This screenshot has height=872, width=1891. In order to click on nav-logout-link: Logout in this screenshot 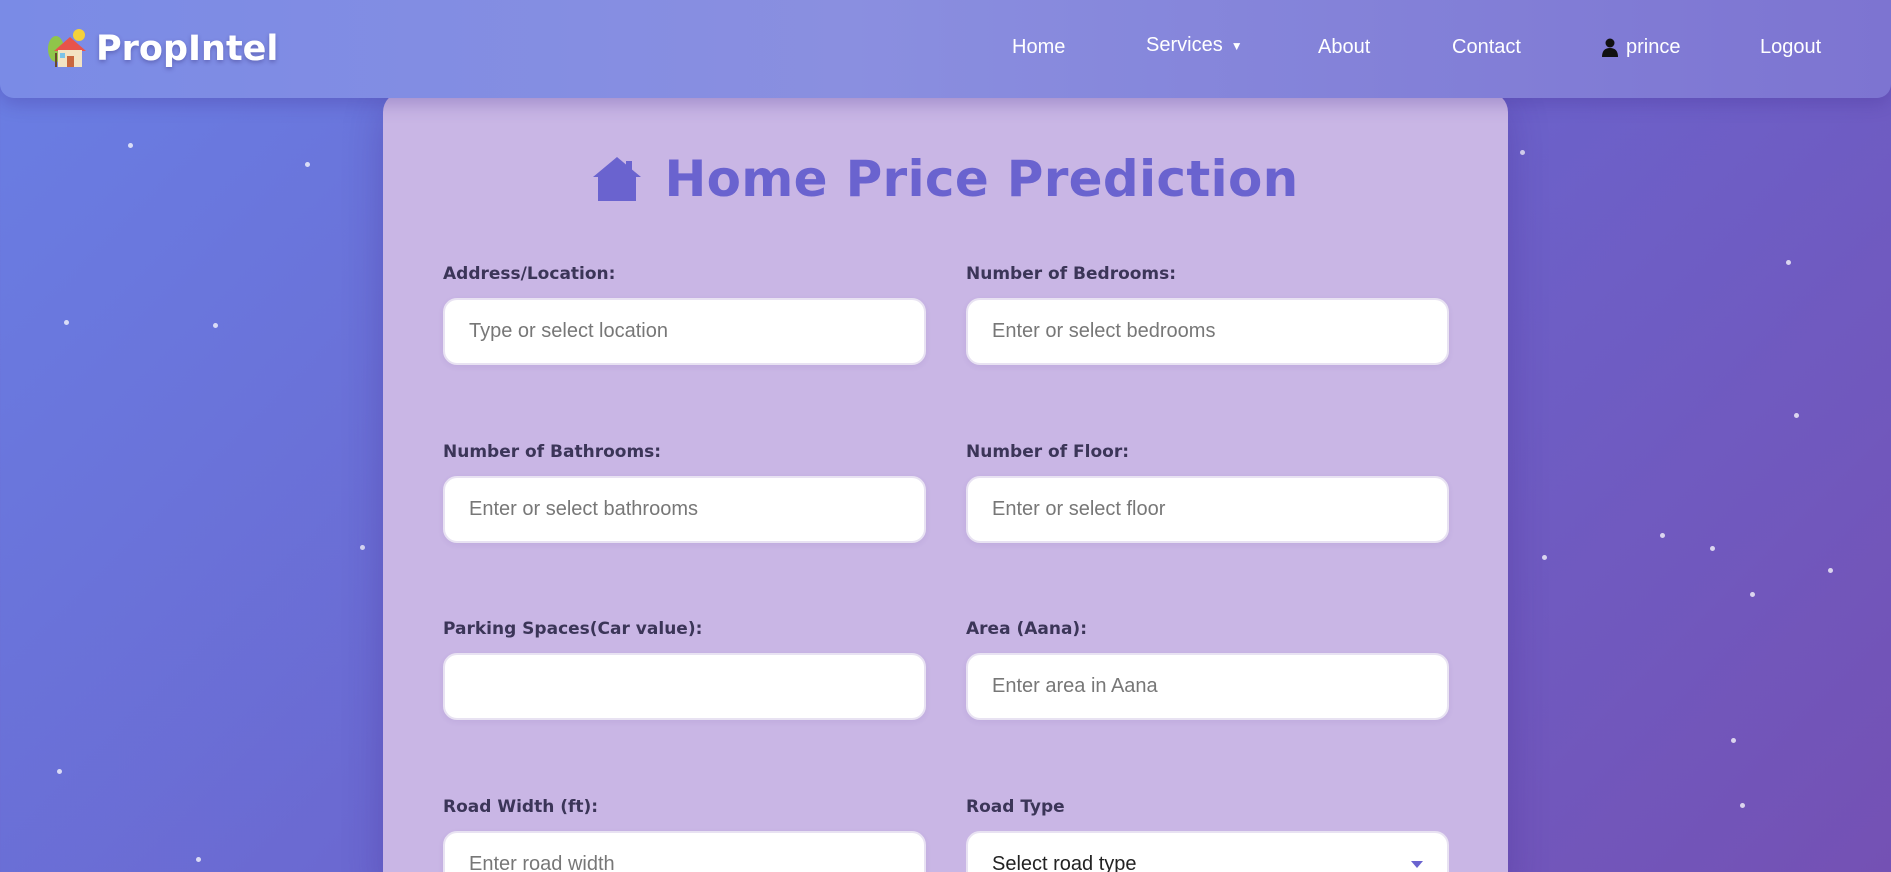, I will do `click(1790, 47)`.